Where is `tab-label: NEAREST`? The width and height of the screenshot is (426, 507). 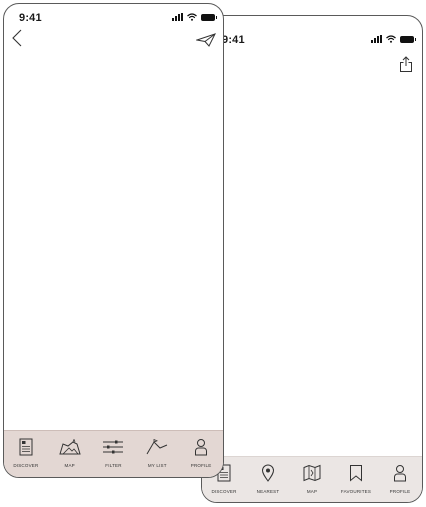 tab-label: NEAREST is located at coordinates (268, 491).